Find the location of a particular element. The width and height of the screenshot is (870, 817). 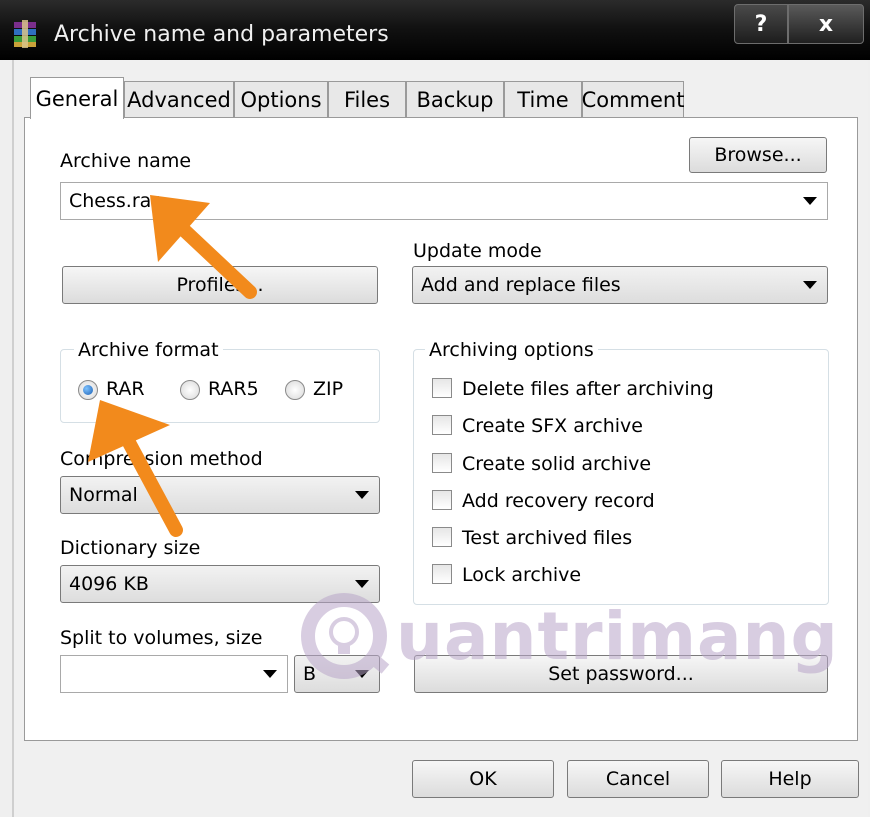

archive-format-title: Archive format is located at coordinates (148, 350).